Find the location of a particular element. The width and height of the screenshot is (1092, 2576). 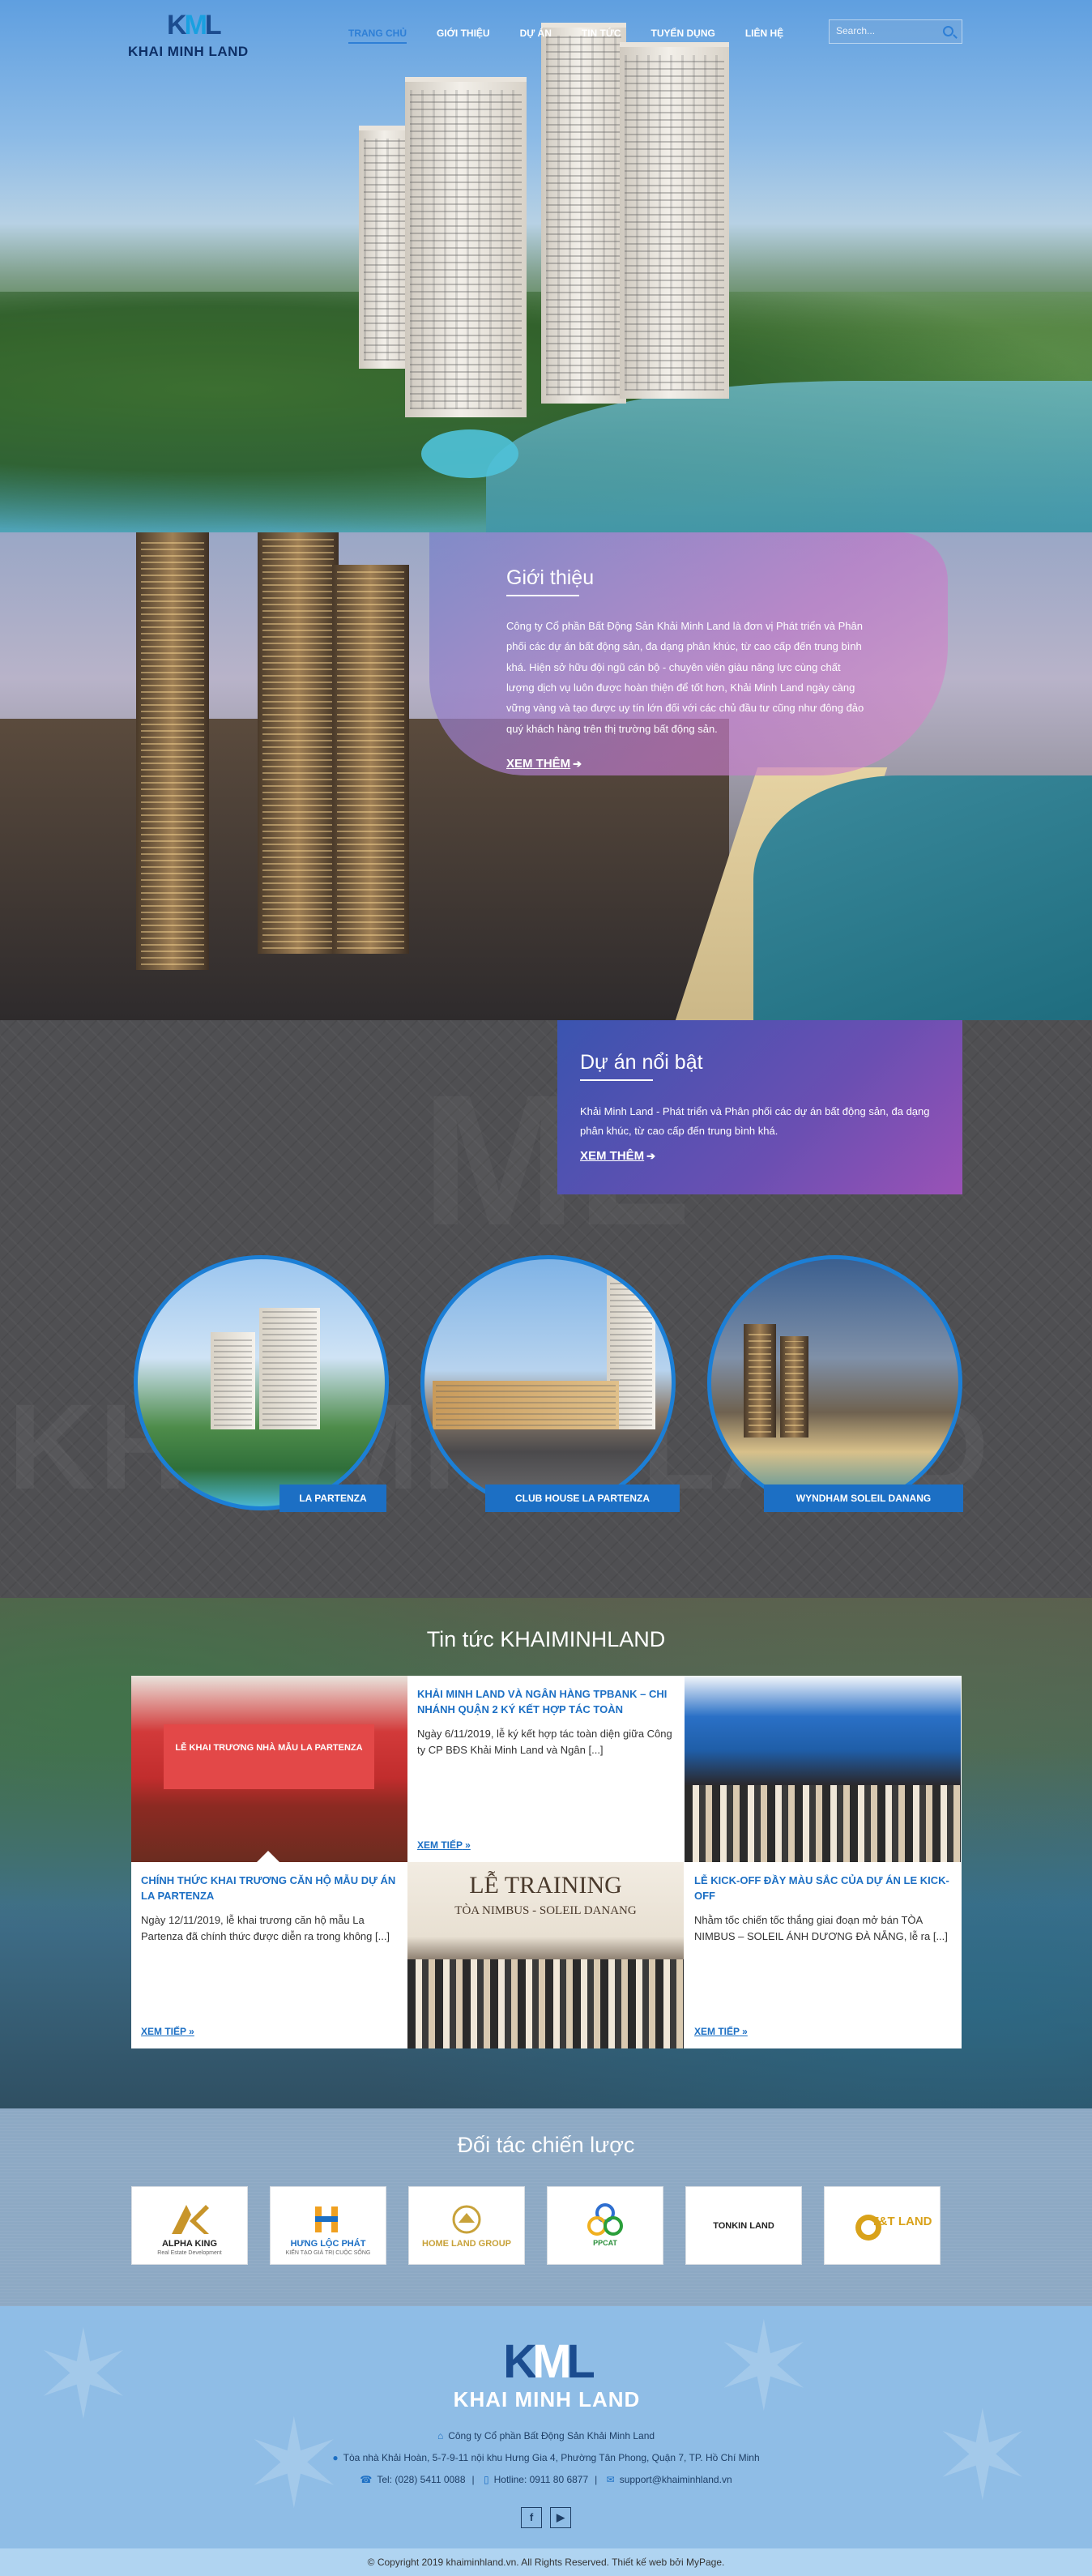

intro-title: Giới thiệu is located at coordinates (550, 581).